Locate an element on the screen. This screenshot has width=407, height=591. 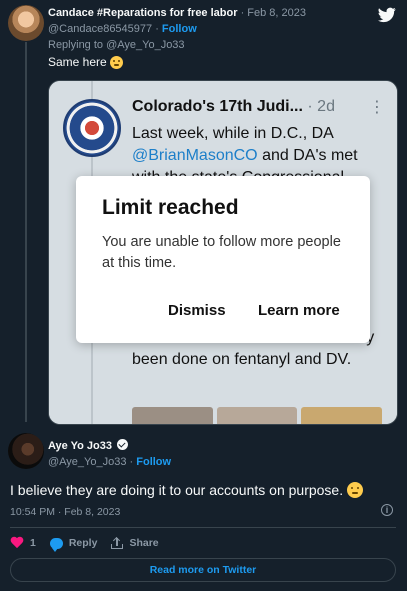
dismiss-button: Dismiss is located at coordinates (197, 310).